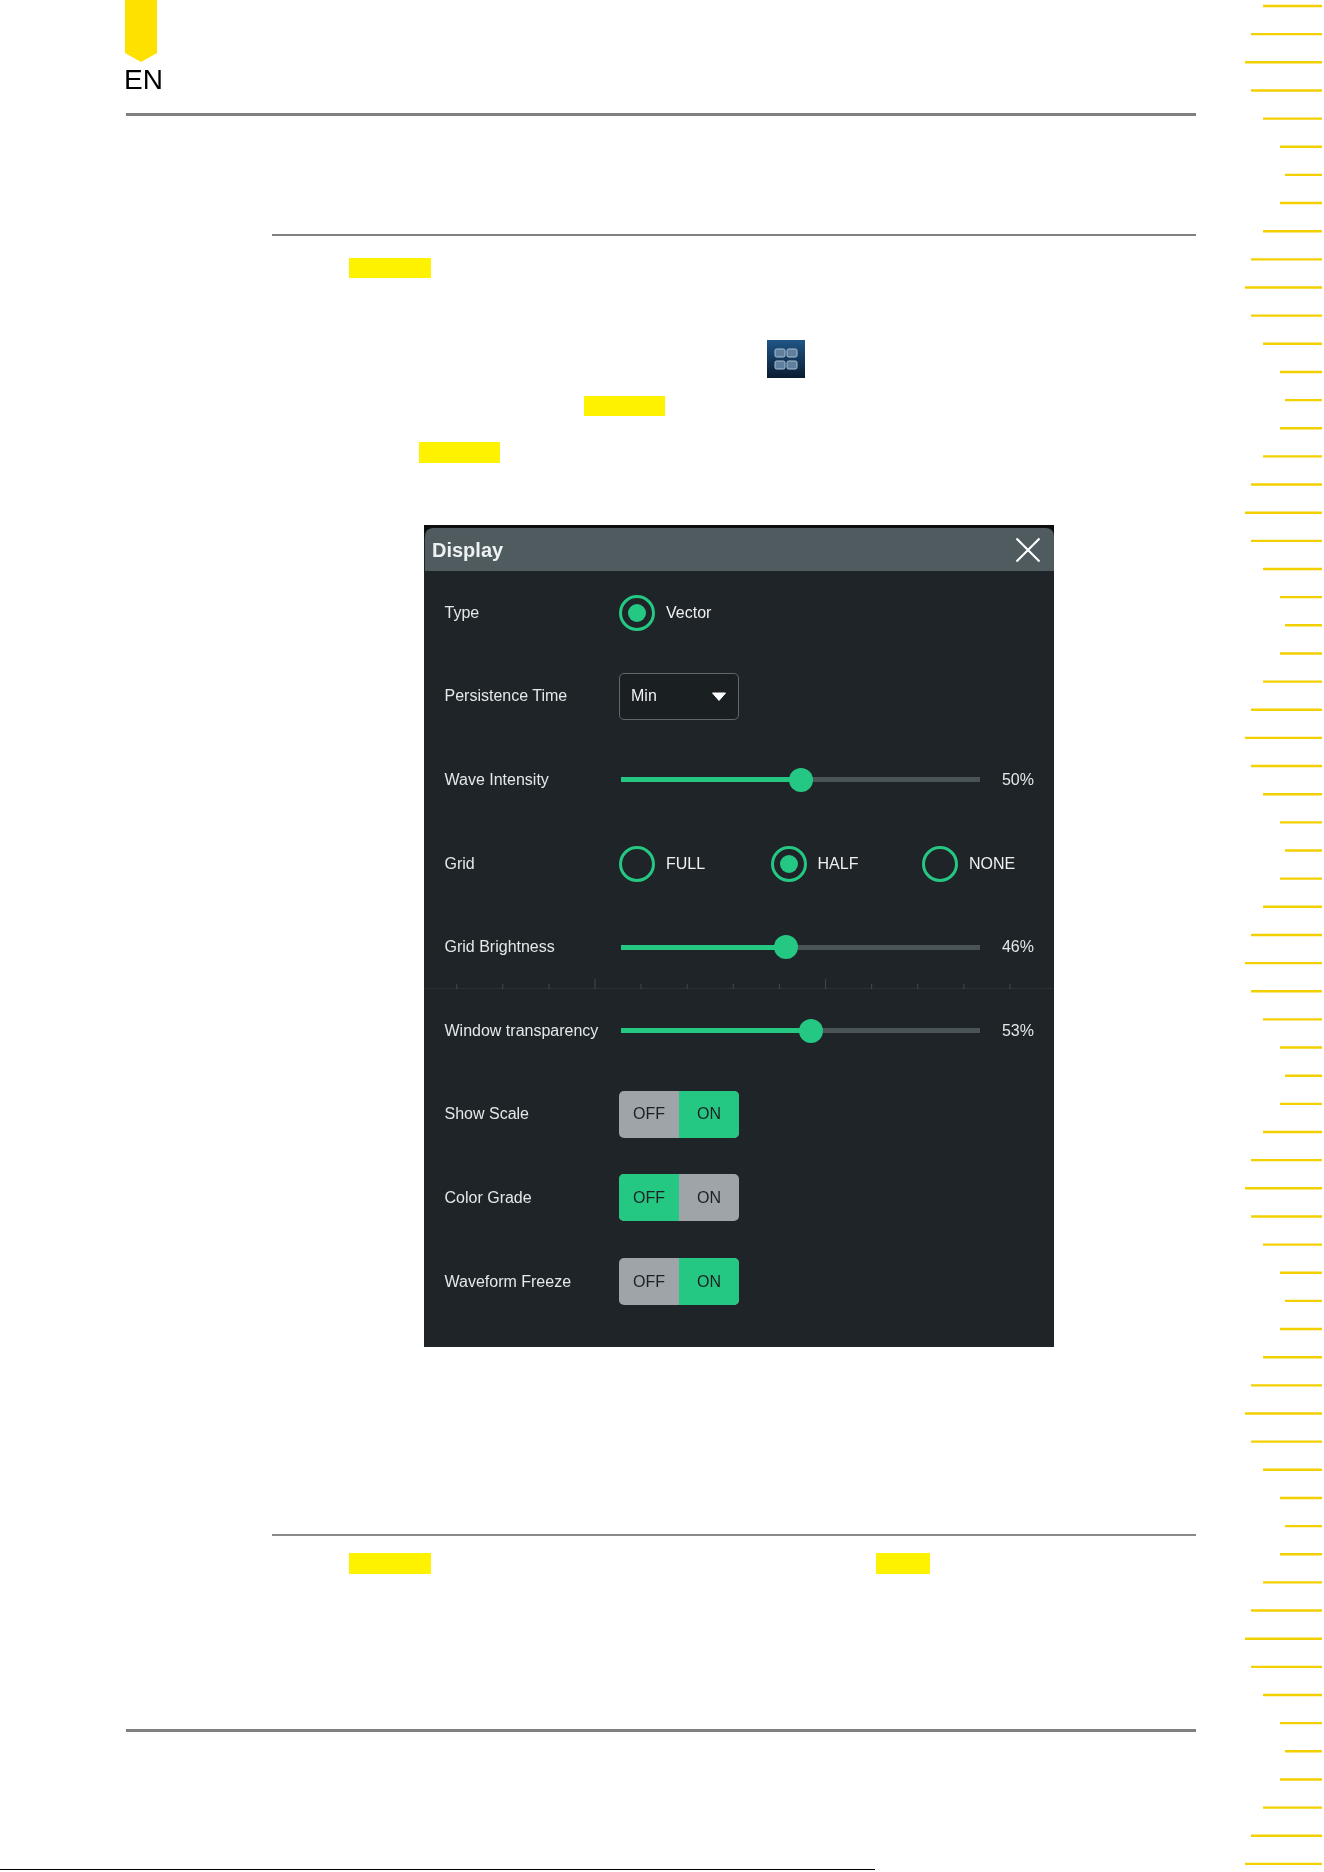 The image size is (1324, 1872). Describe the element at coordinates (719, 696) in the screenshot. I see `caret-icon` at that location.